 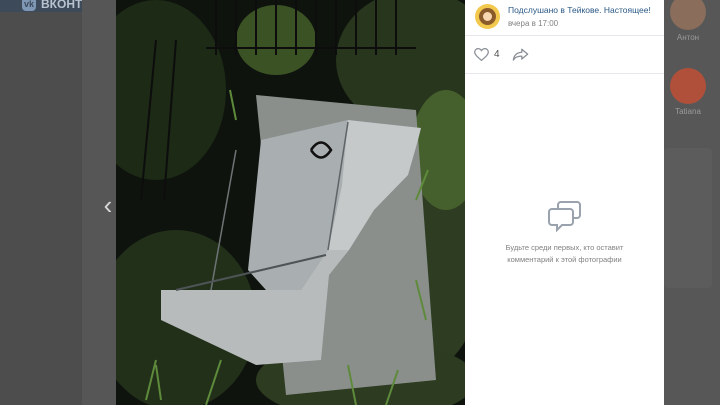 What do you see at coordinates (579, 10) in the screenshot?
I see `group-name-link: Подслушано в Тейкове. Настоящее!` at bounding box center [579, 10].